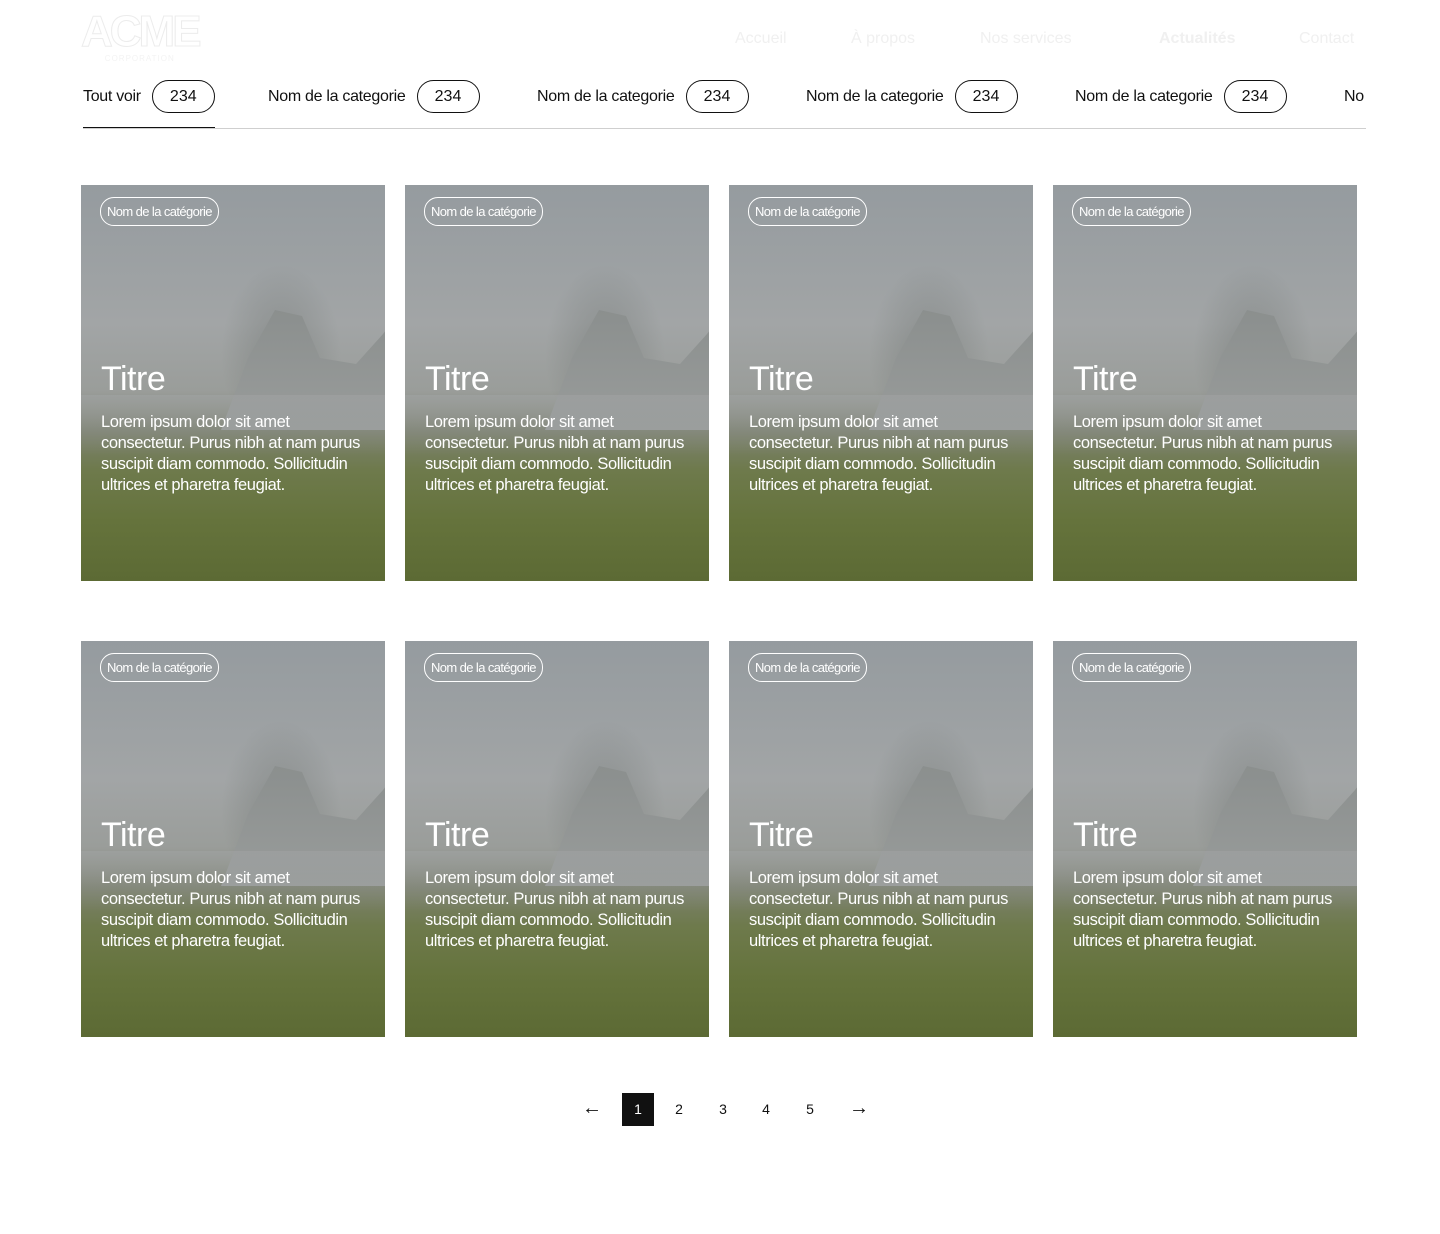 Image resolution: width=1440 pixels, height=1234 pixels. I want to click on arrow-right-icon: →, so click(859, 1109).